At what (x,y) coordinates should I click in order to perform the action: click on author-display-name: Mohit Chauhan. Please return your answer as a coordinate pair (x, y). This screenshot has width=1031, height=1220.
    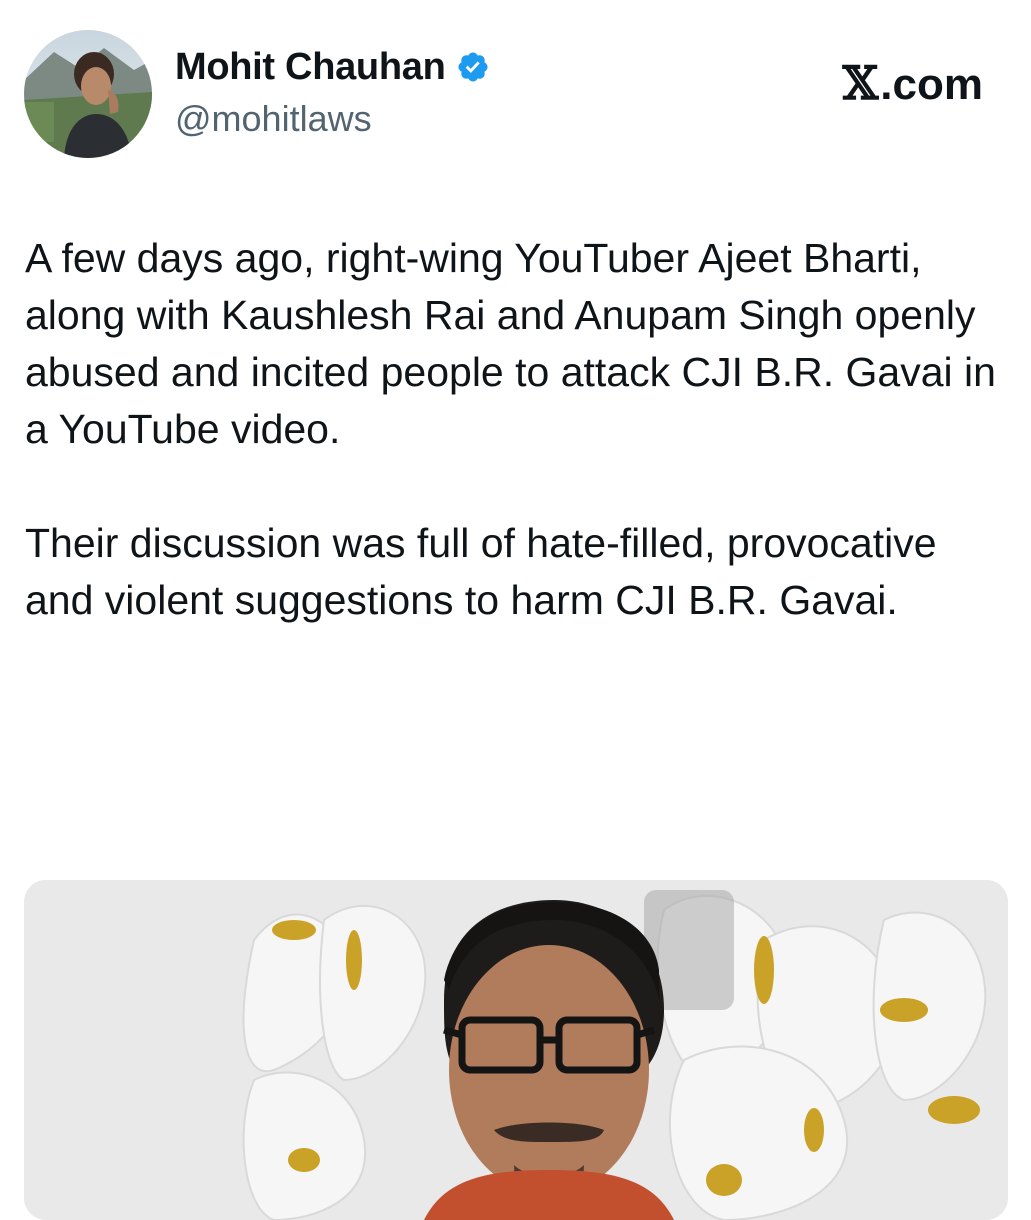
    Looking at the image, I should click on (310, 67).